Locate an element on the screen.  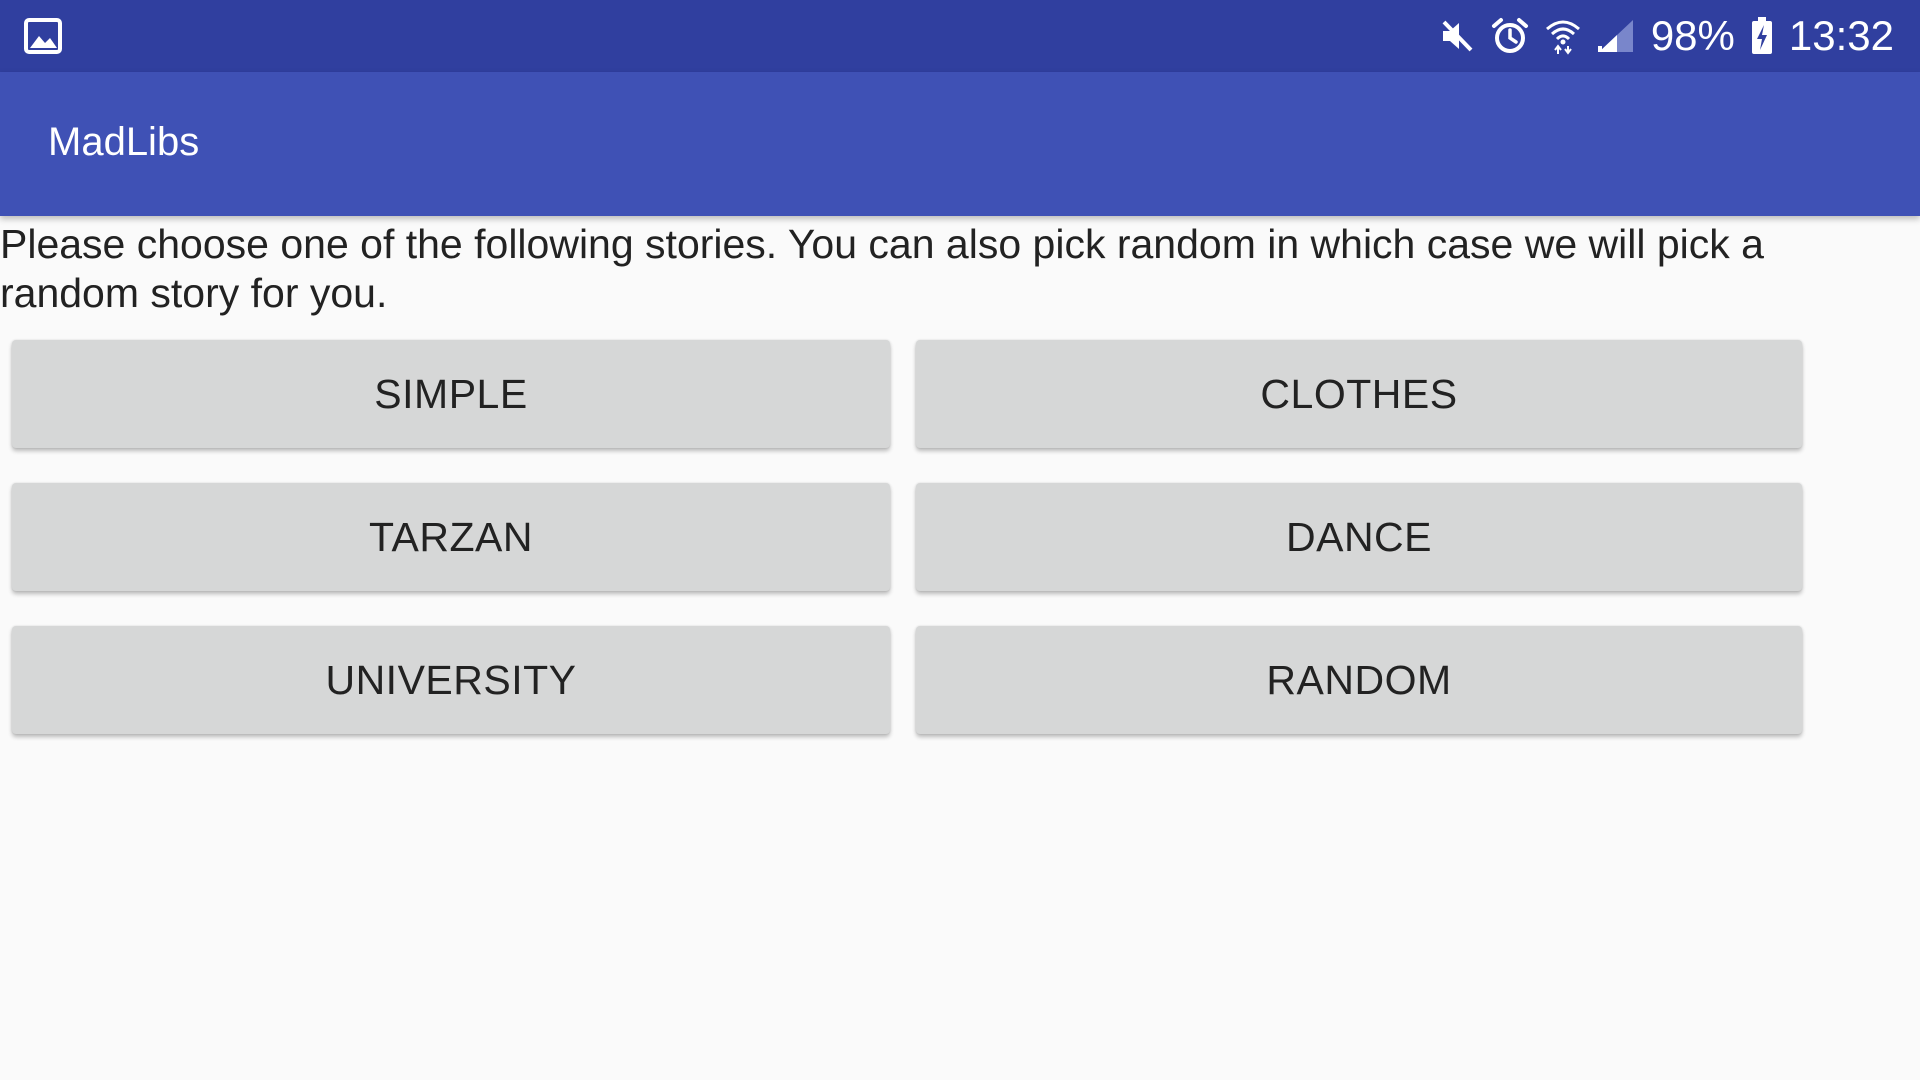
cell-signal-icon is located at coordinates (1616, 36).